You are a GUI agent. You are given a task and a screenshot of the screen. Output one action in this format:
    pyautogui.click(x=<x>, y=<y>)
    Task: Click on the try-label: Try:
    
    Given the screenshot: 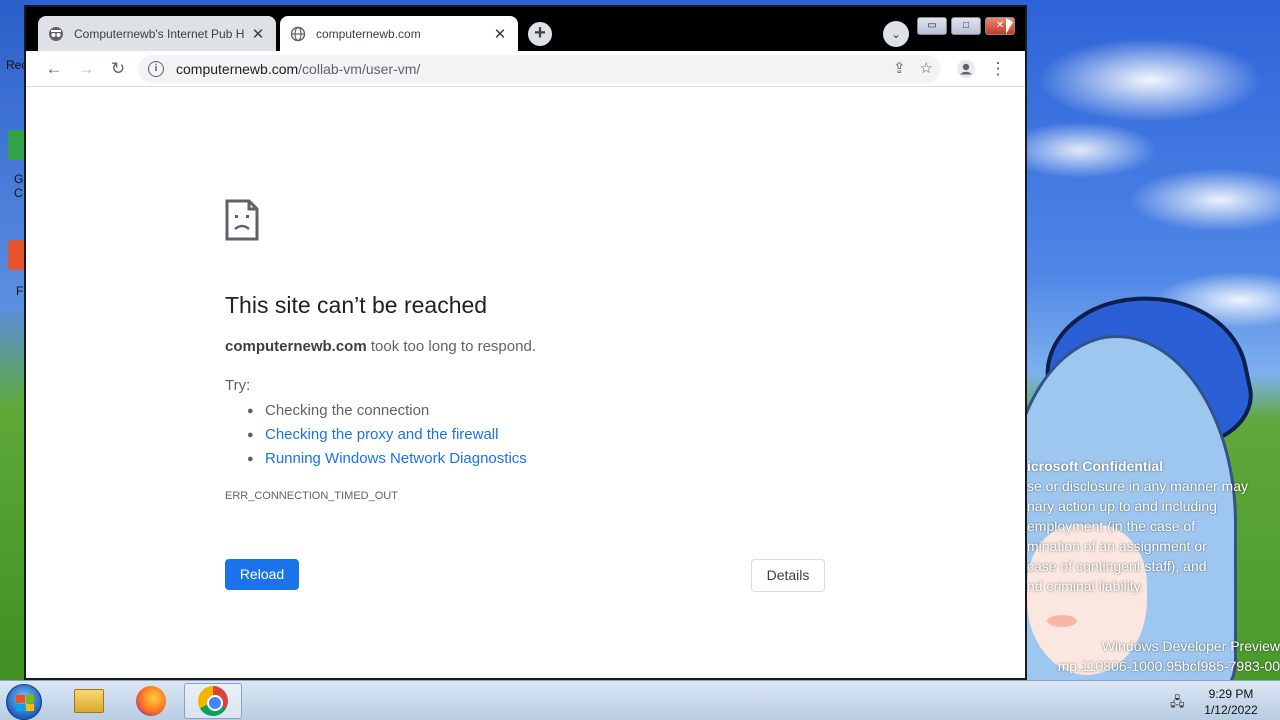 What is the action you would take?
    pyautogui.click(x=238, y=385)
    